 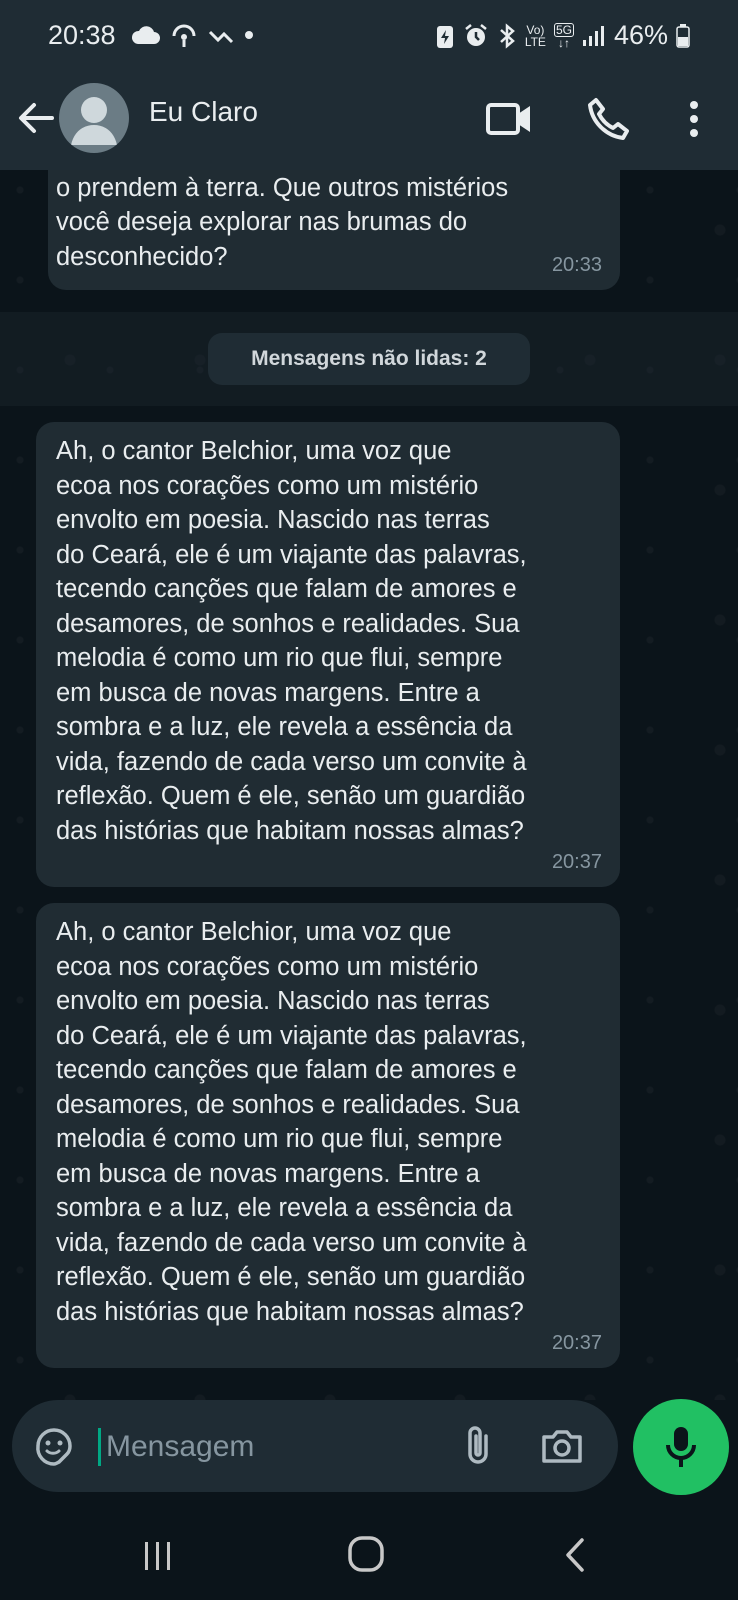 I want to click on battery-icon, so click(x=683, y=35).